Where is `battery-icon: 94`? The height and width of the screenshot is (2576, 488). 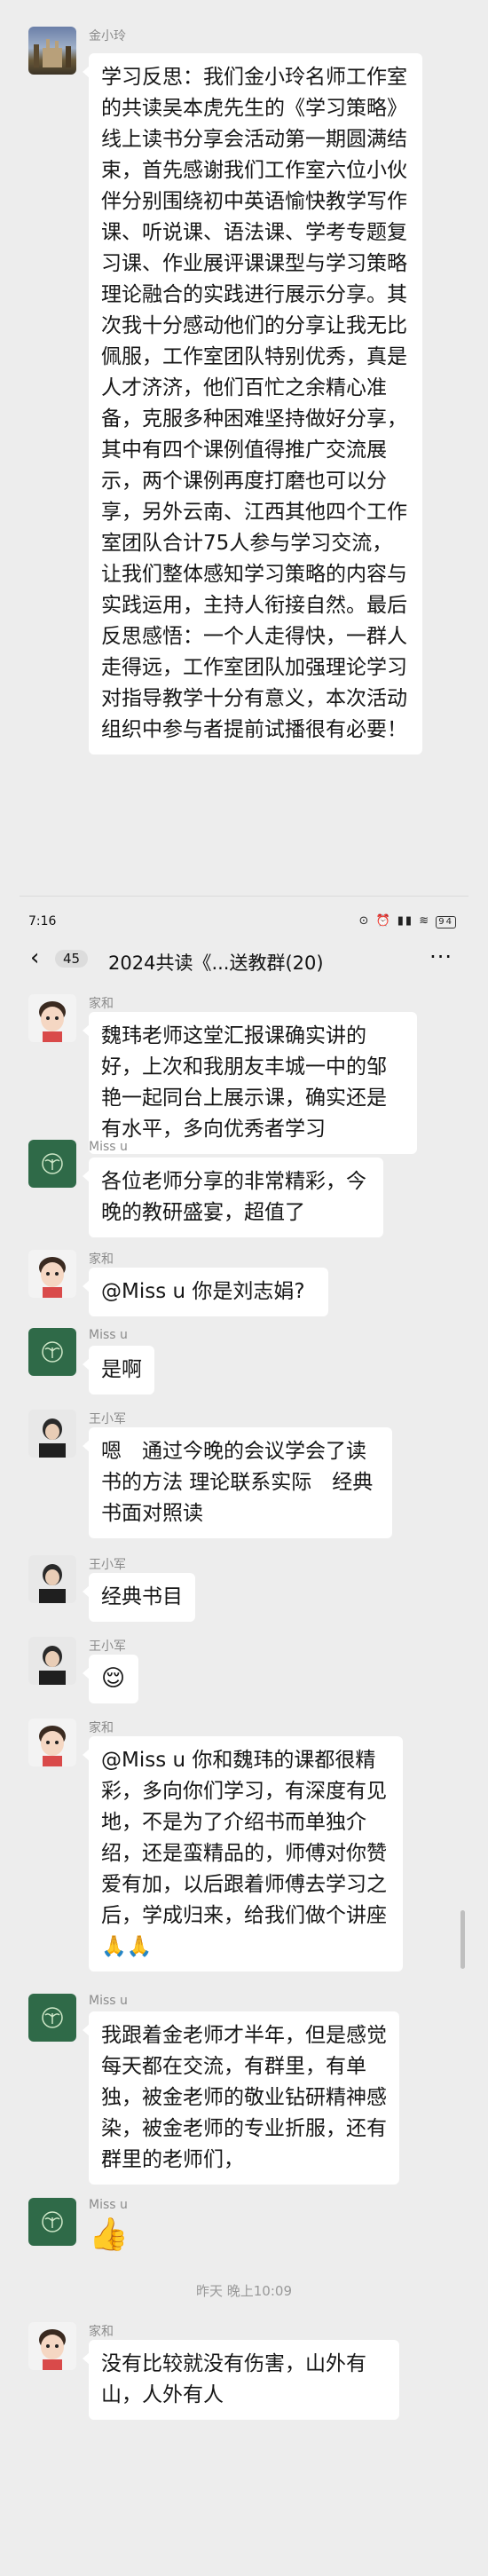 battery-icon: 94 is located at coordinates (446, 922).